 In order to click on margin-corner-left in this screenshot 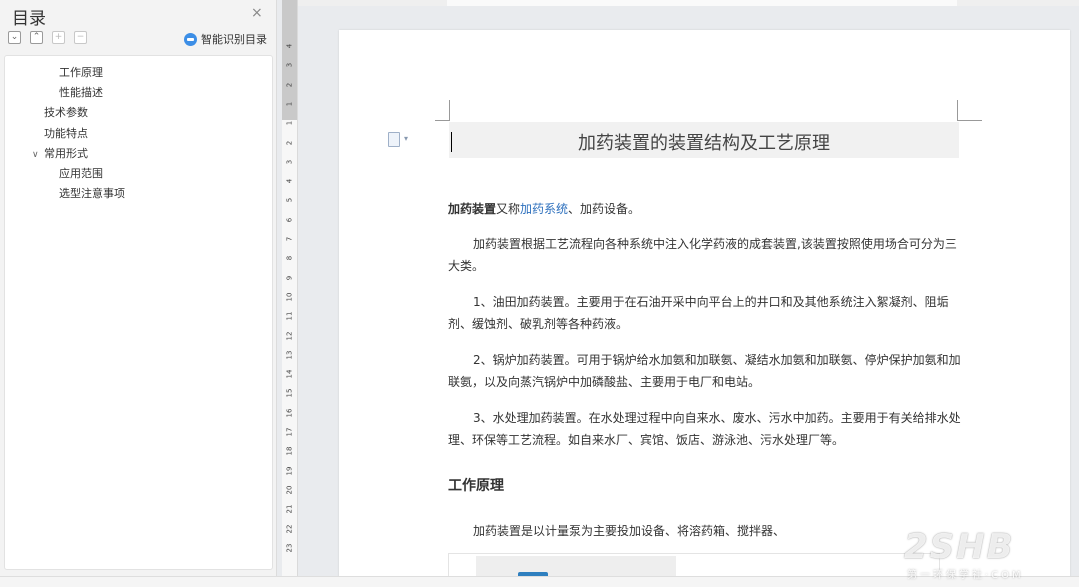, I will do `click(442, 110)`.